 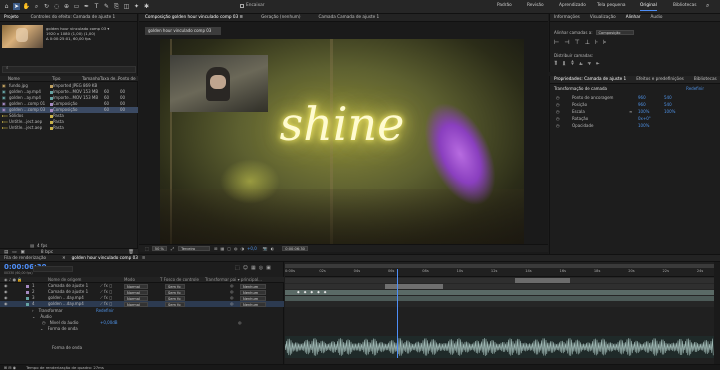 What do you see at coordinates (172, 248) in the screenshot?
I see `fit-icon: ⤢` at bounding box center [172, 248].